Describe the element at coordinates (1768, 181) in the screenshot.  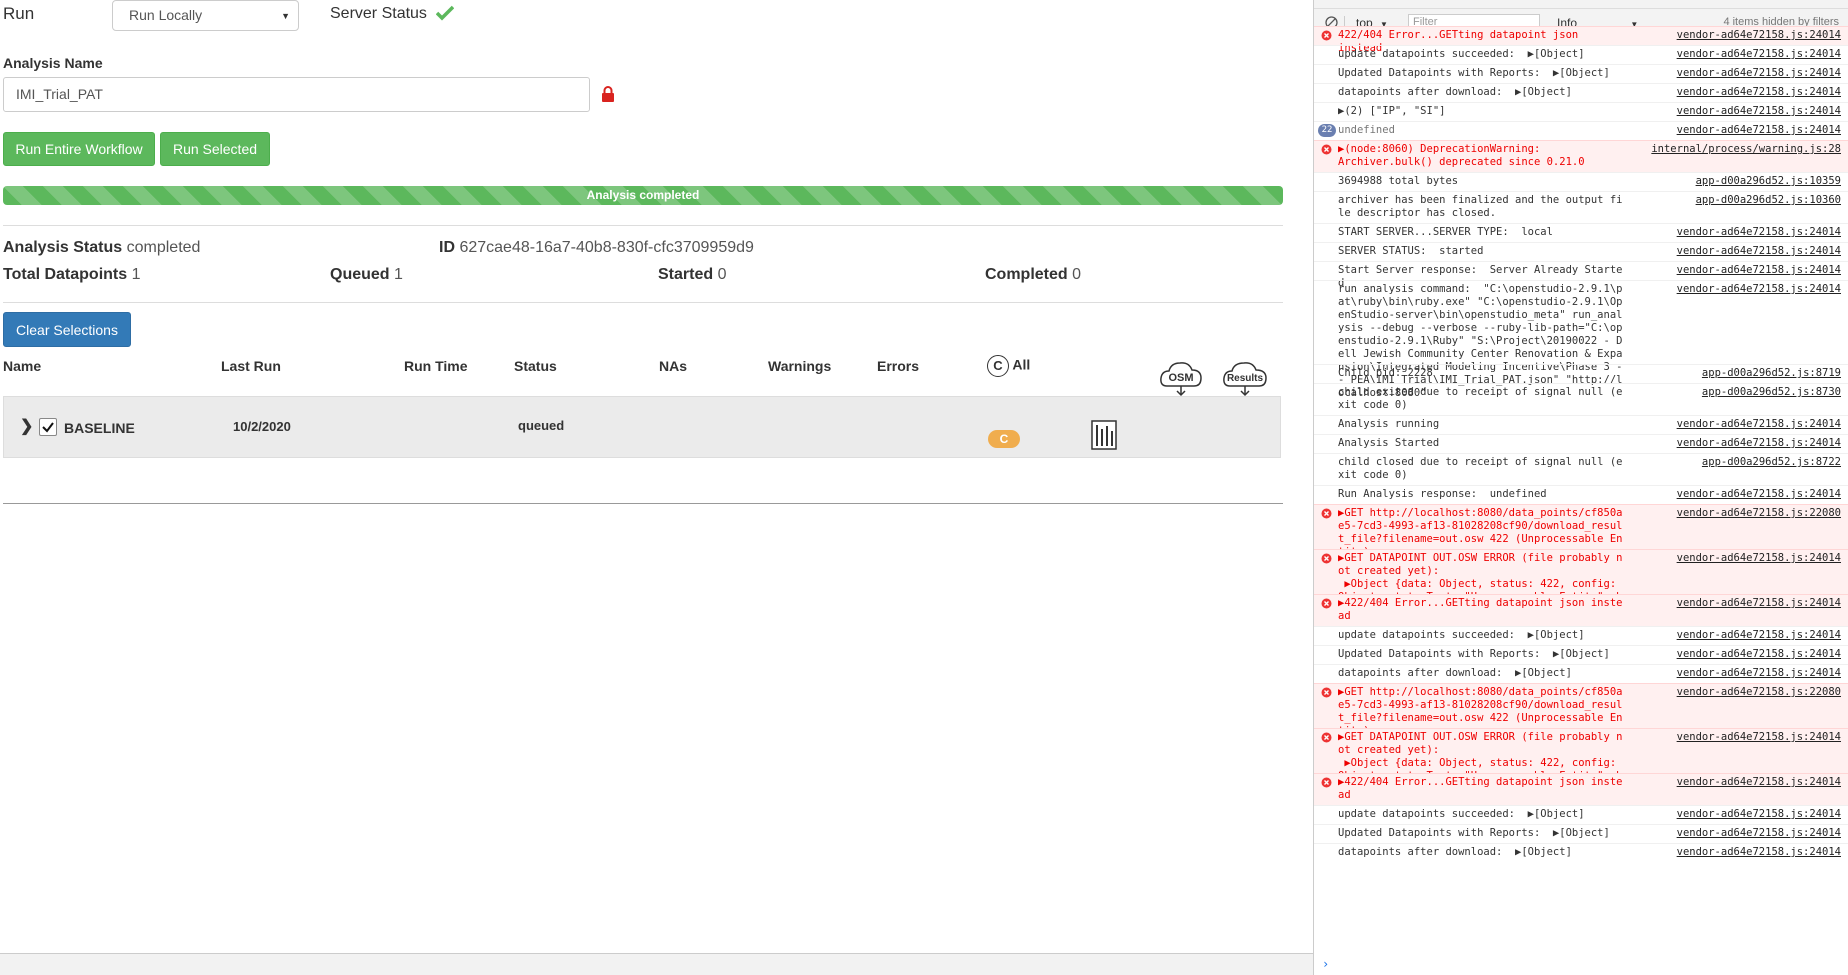
I see `console-source-link: app-d00a296d52.js:10359` at that location.